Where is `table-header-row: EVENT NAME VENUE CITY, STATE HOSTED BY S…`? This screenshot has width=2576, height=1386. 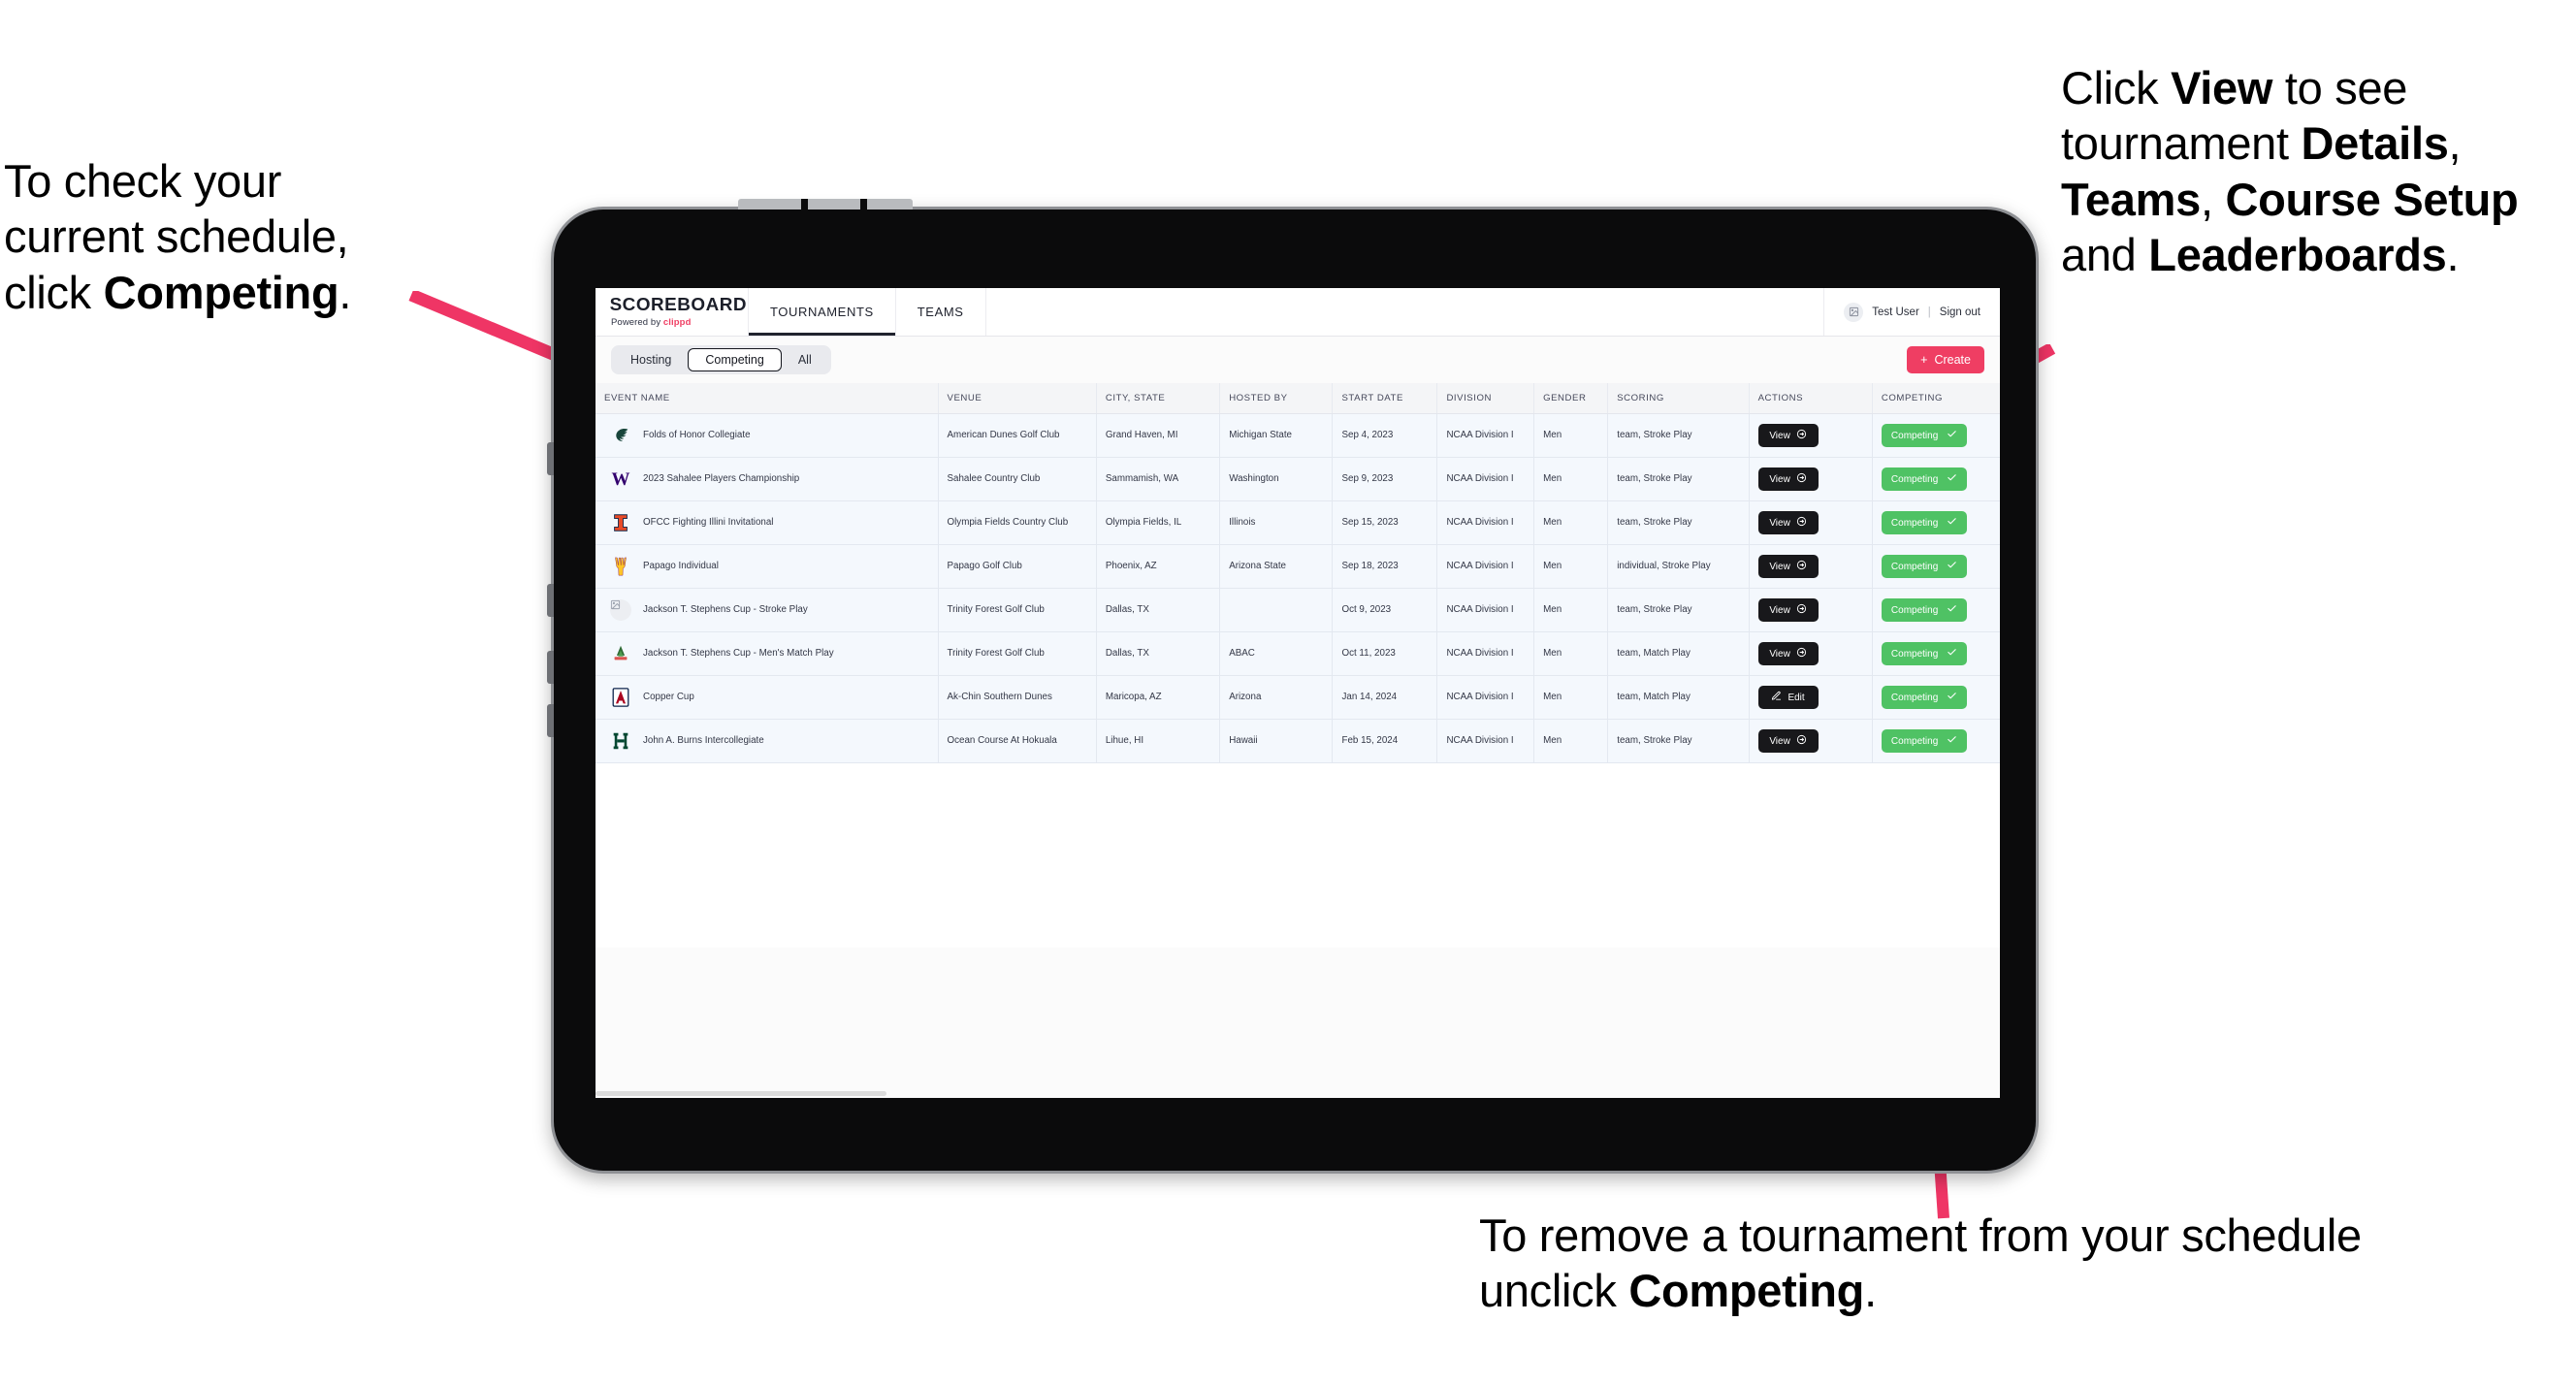
table-header-row: EVENT NAME VENUE CITY, STATE HOSTED BY S… is located at coordinates (1298, 398).